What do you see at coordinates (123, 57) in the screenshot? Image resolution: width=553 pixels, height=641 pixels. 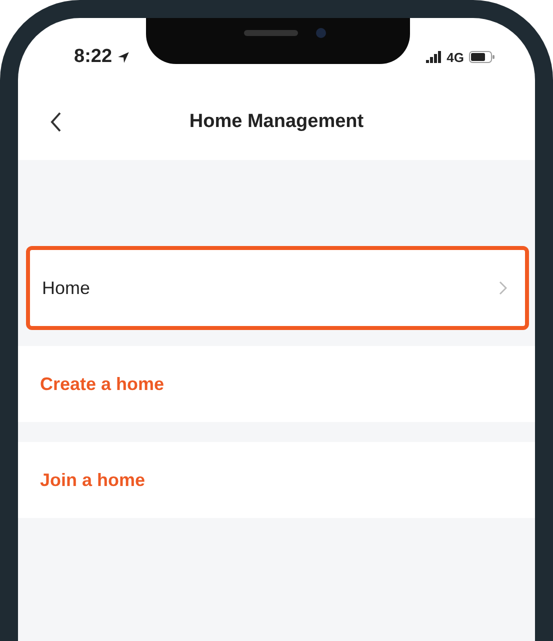 I see `location-icon` at bounding box center [123, 57].